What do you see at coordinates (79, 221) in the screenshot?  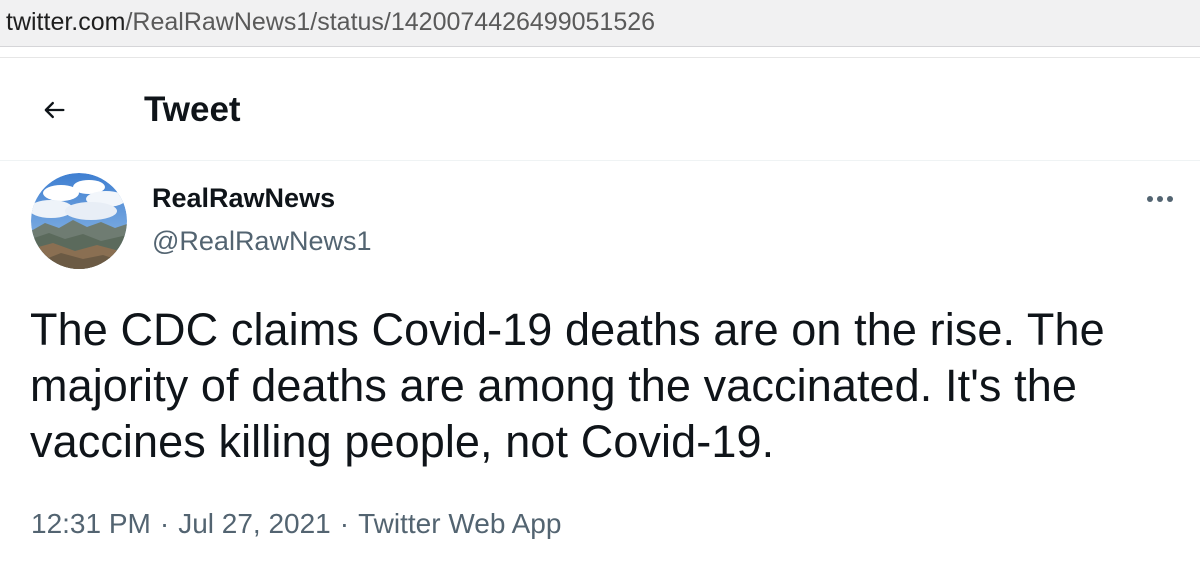 I see `avatar` at bounding box center [79, 221].